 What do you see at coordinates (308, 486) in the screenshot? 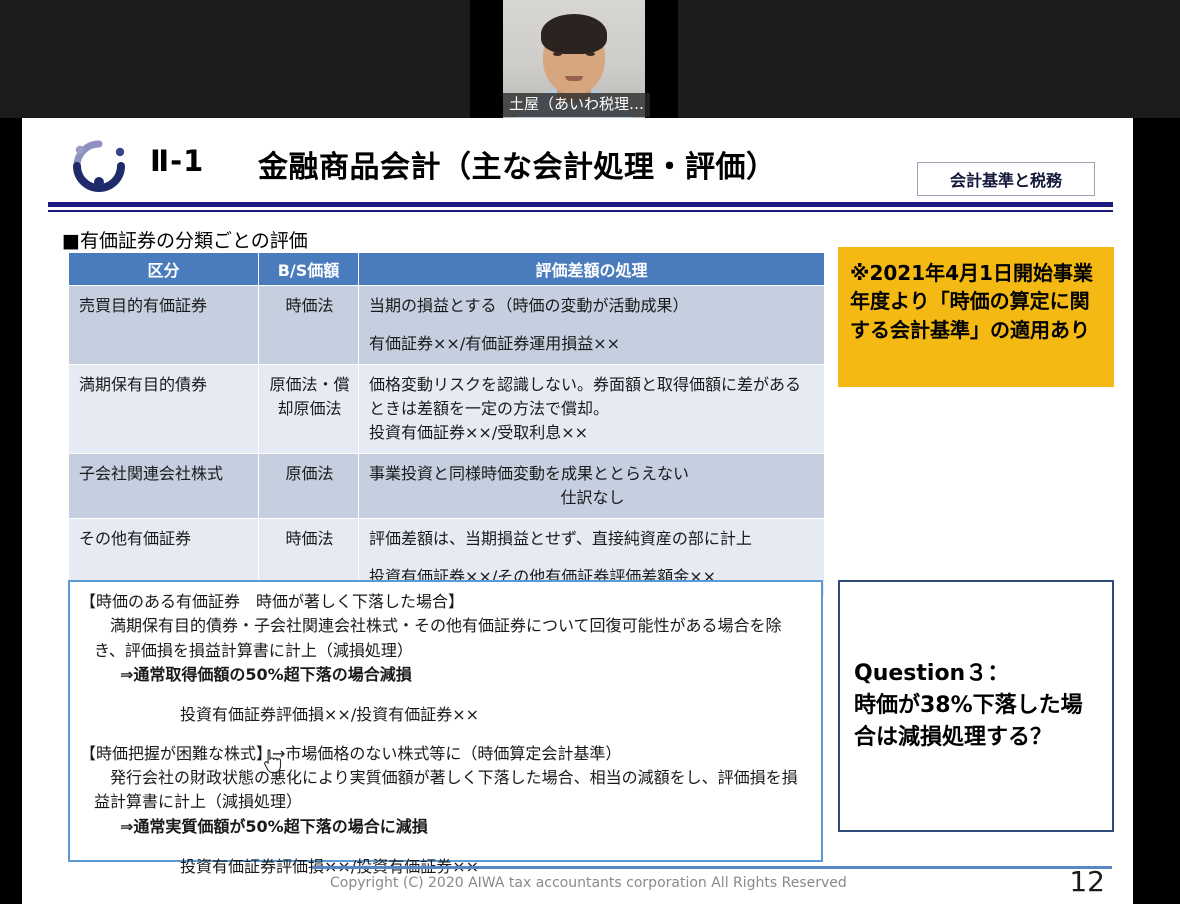
I see `cell-bs-value: 原価法` at bounding box center [308, 486].